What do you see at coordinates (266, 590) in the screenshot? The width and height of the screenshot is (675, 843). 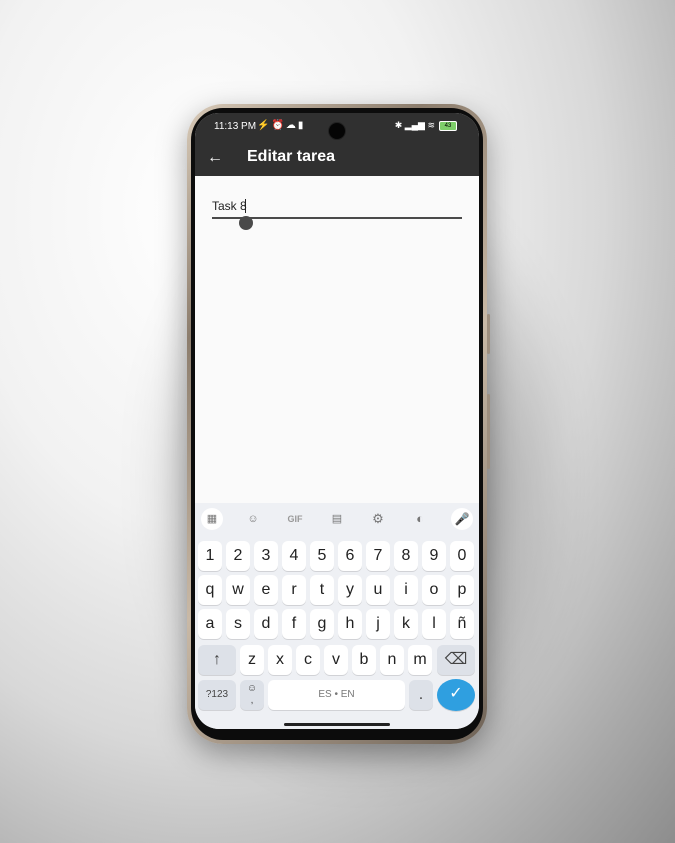 I see `key-e: e` at bounding box center [266, 590].